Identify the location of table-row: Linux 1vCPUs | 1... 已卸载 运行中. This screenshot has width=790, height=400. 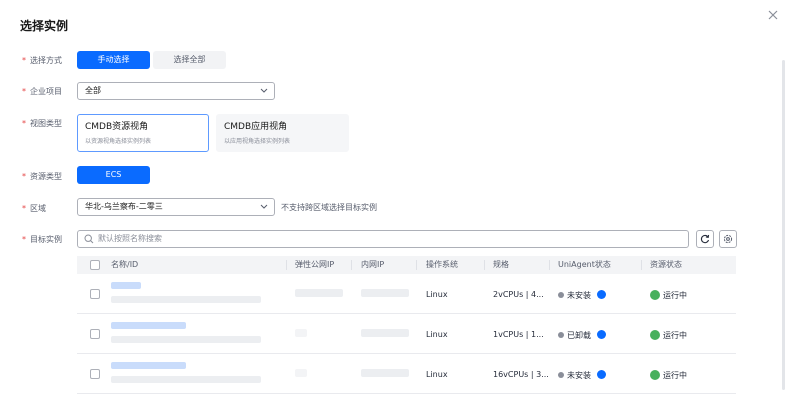
(406, 334).